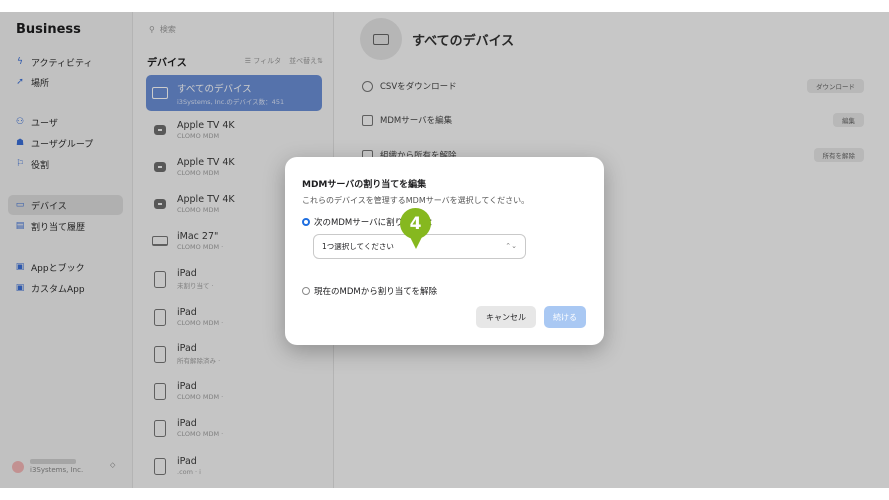 This screenshot has width=889, height=500. What do you see at coordinates (306, 222) in the screenshot?
I see `radio-selected-icon` at bounding box center [306, 222].